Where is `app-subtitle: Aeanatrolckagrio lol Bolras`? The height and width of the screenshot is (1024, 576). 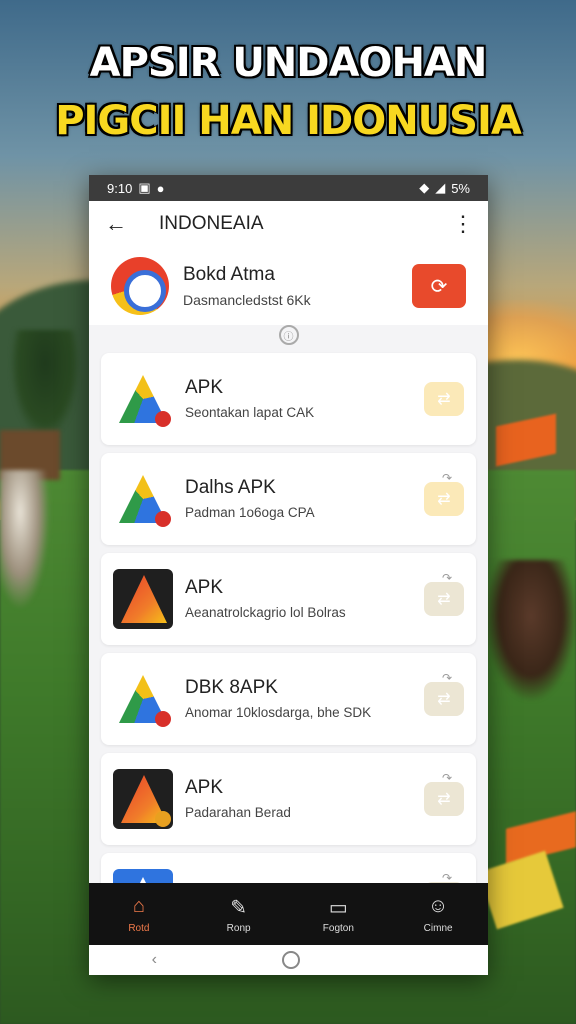 app-subtitle: Aeanatrolckagrio lol Bolras is located at coordinates (265, 612).